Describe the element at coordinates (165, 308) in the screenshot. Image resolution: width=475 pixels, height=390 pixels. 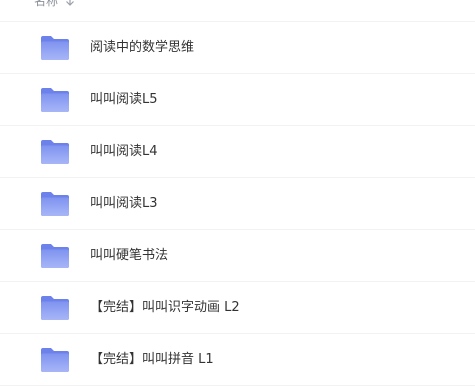
I see `file-name: 【完结】叫叫识字动画 L2` at that location.